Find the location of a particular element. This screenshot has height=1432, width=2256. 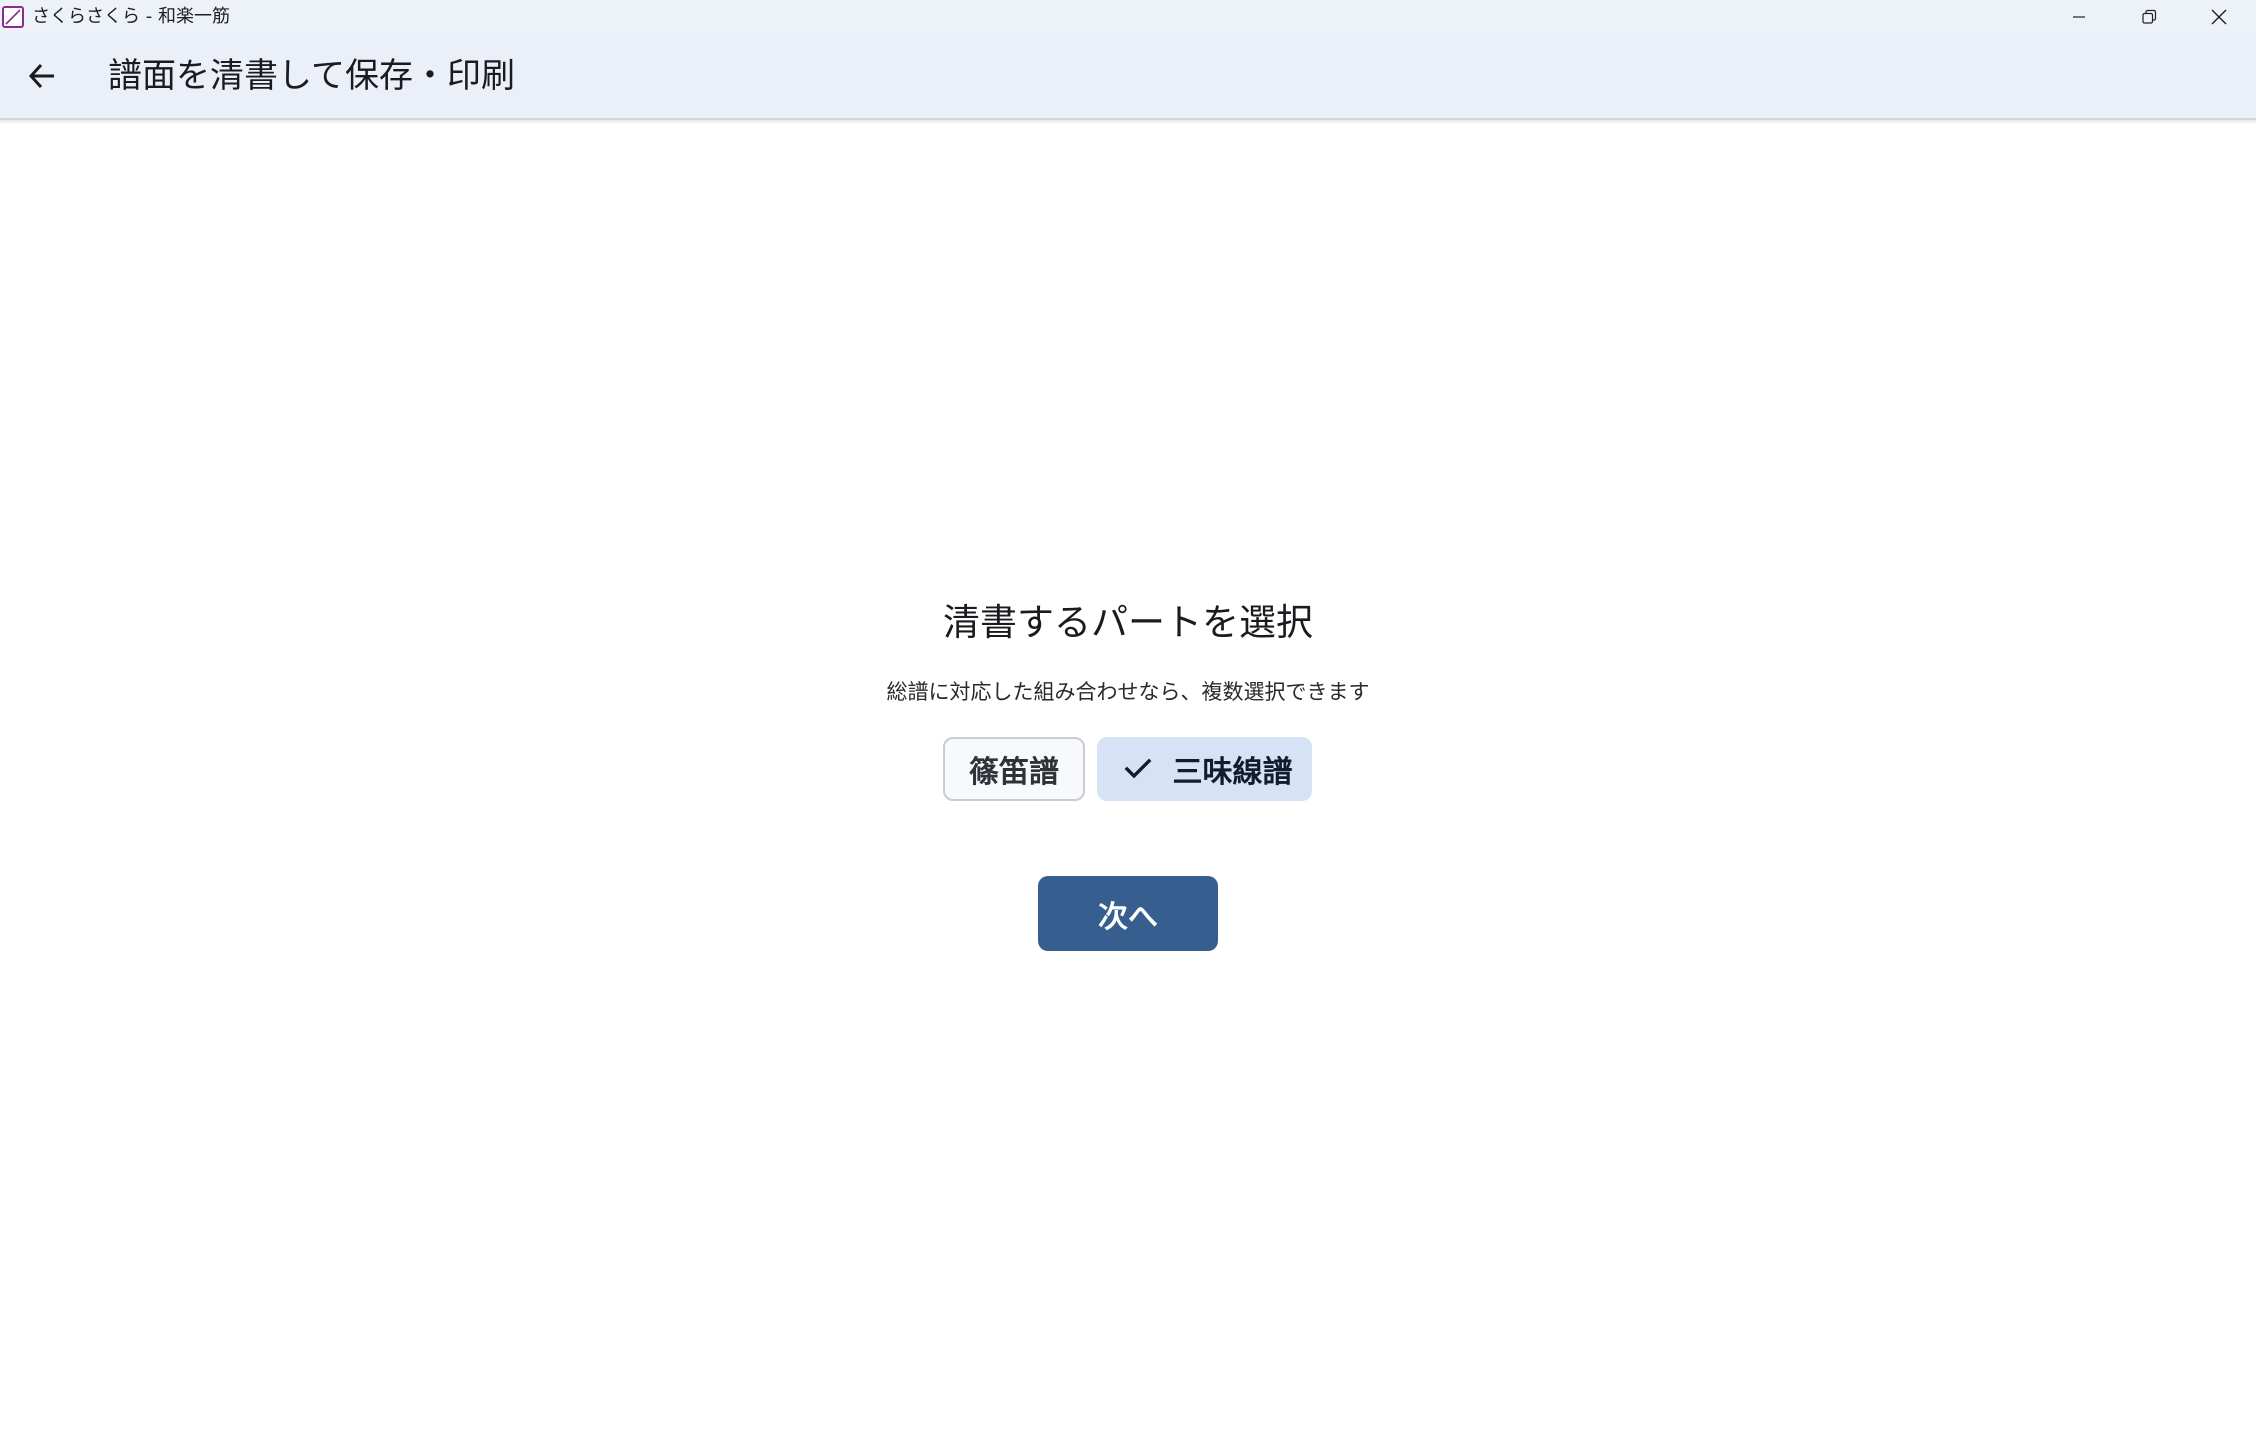

minimize-button is located at coordinates (2079, 17).